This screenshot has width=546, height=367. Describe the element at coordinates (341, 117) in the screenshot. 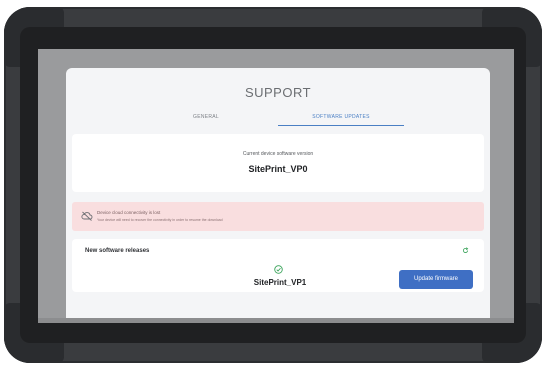

I see `tab-software-updates: SOFTWARE UPDATES` at that location.